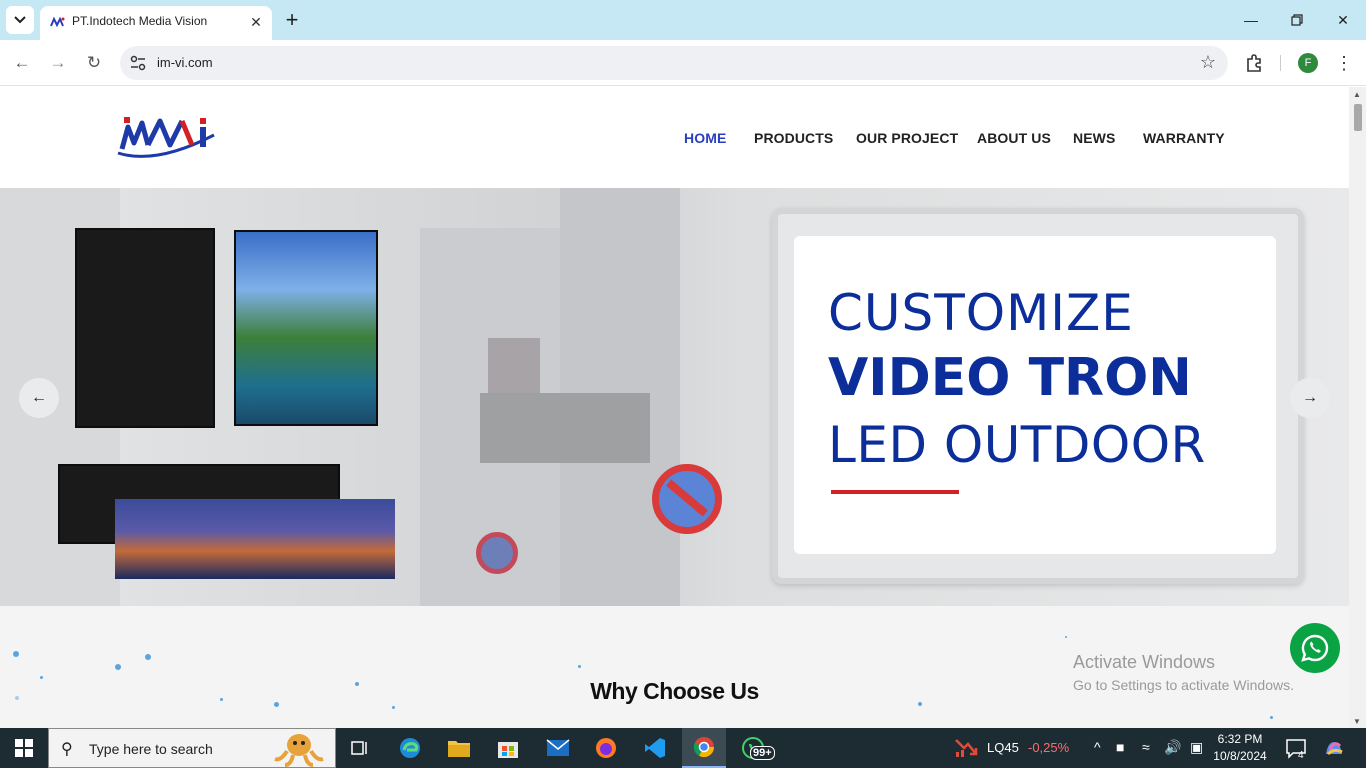 The image size is (1366, 768). What do you see at coordinates (1357, 721) in the screenshot?
I see `scroll-down-icon: ▼` at bounding box center [1357, 721].